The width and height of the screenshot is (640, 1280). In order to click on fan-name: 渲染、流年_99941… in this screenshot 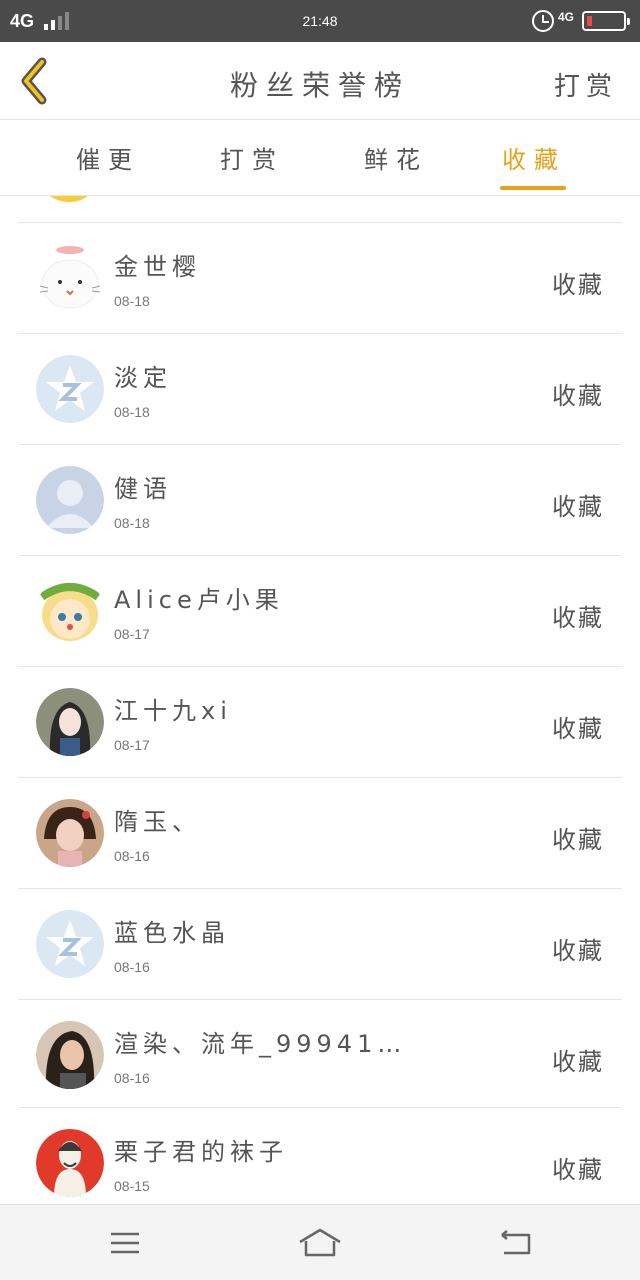, I will do `click(260, 1044)`.